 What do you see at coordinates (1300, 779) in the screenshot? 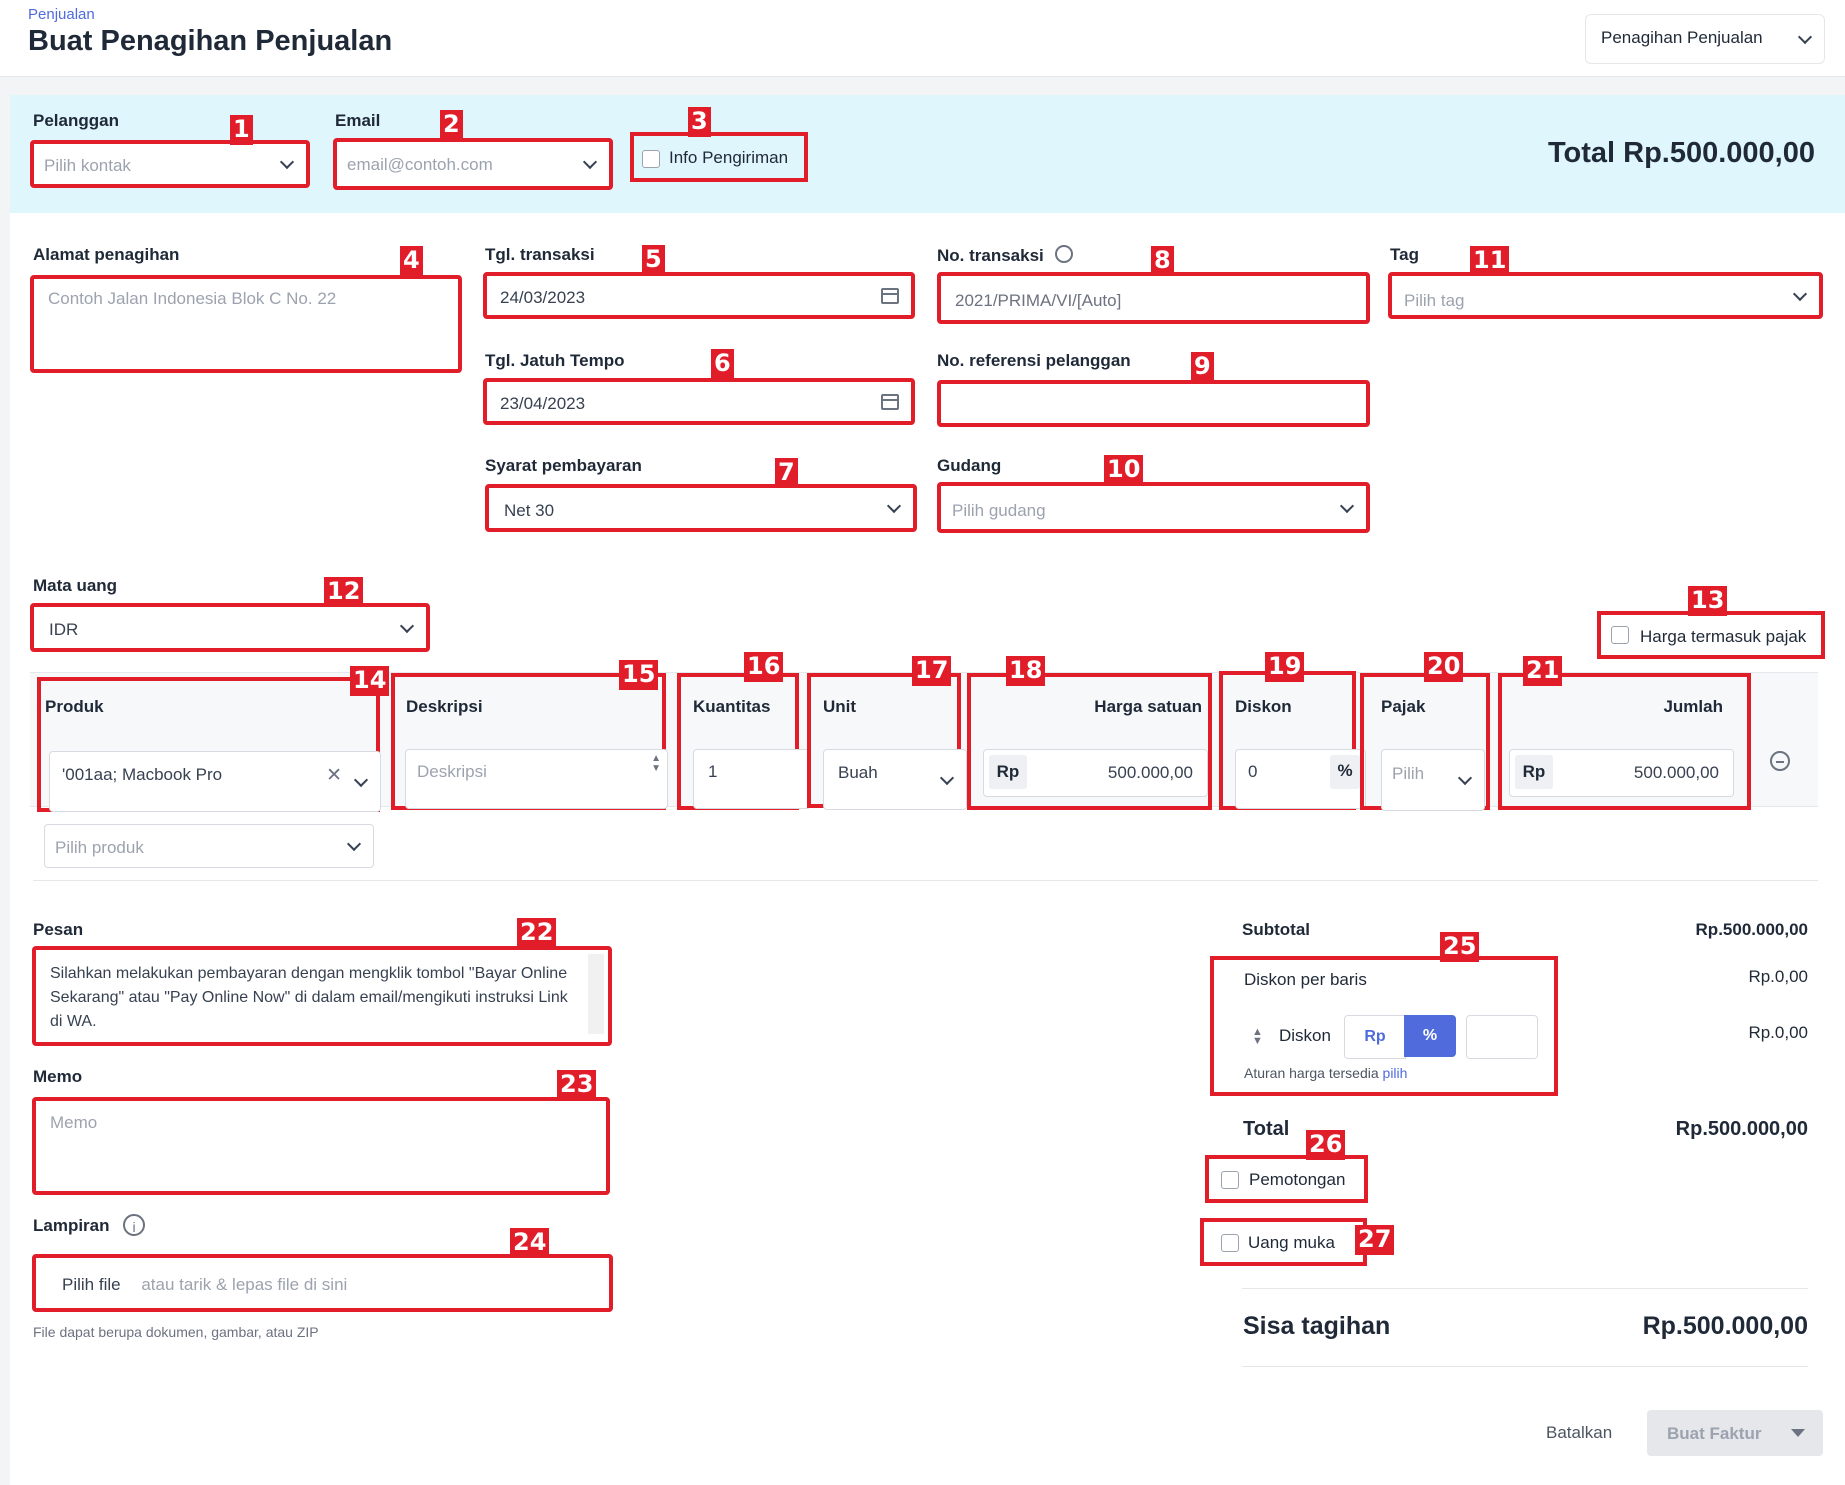
I see `discount-input: 0 %` at bounding box center [1300, 779].